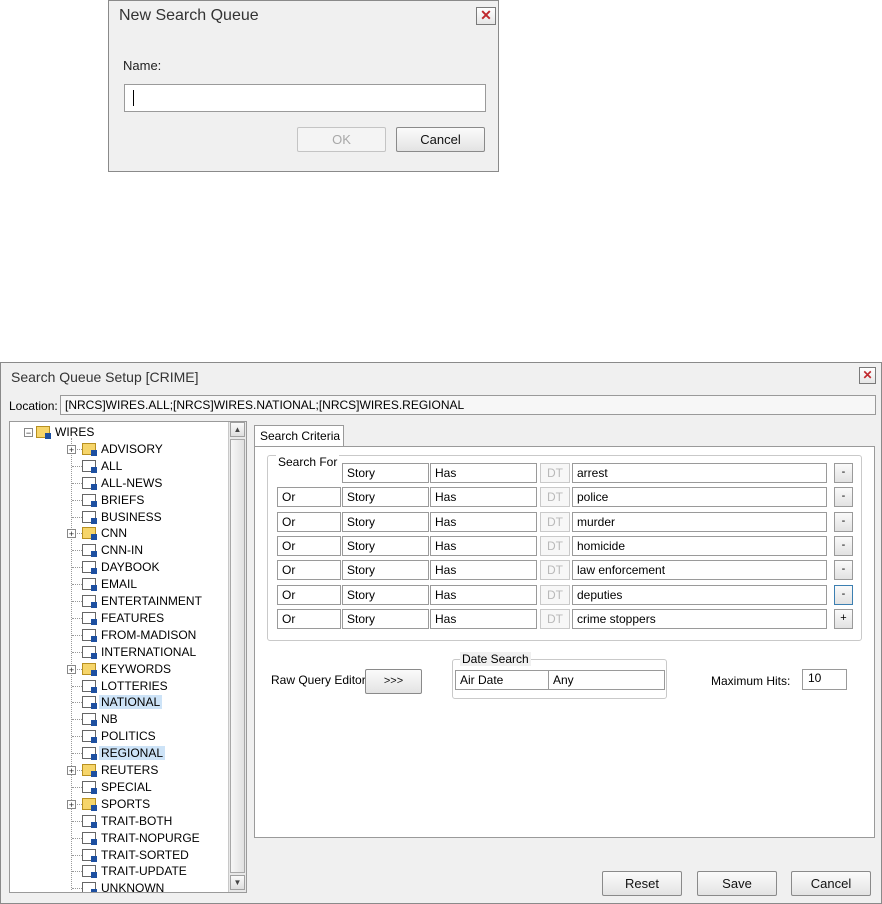  Describe the element at coordinates (699, 595) in the screenshot. I see `search-term-input: deputies` at that location.